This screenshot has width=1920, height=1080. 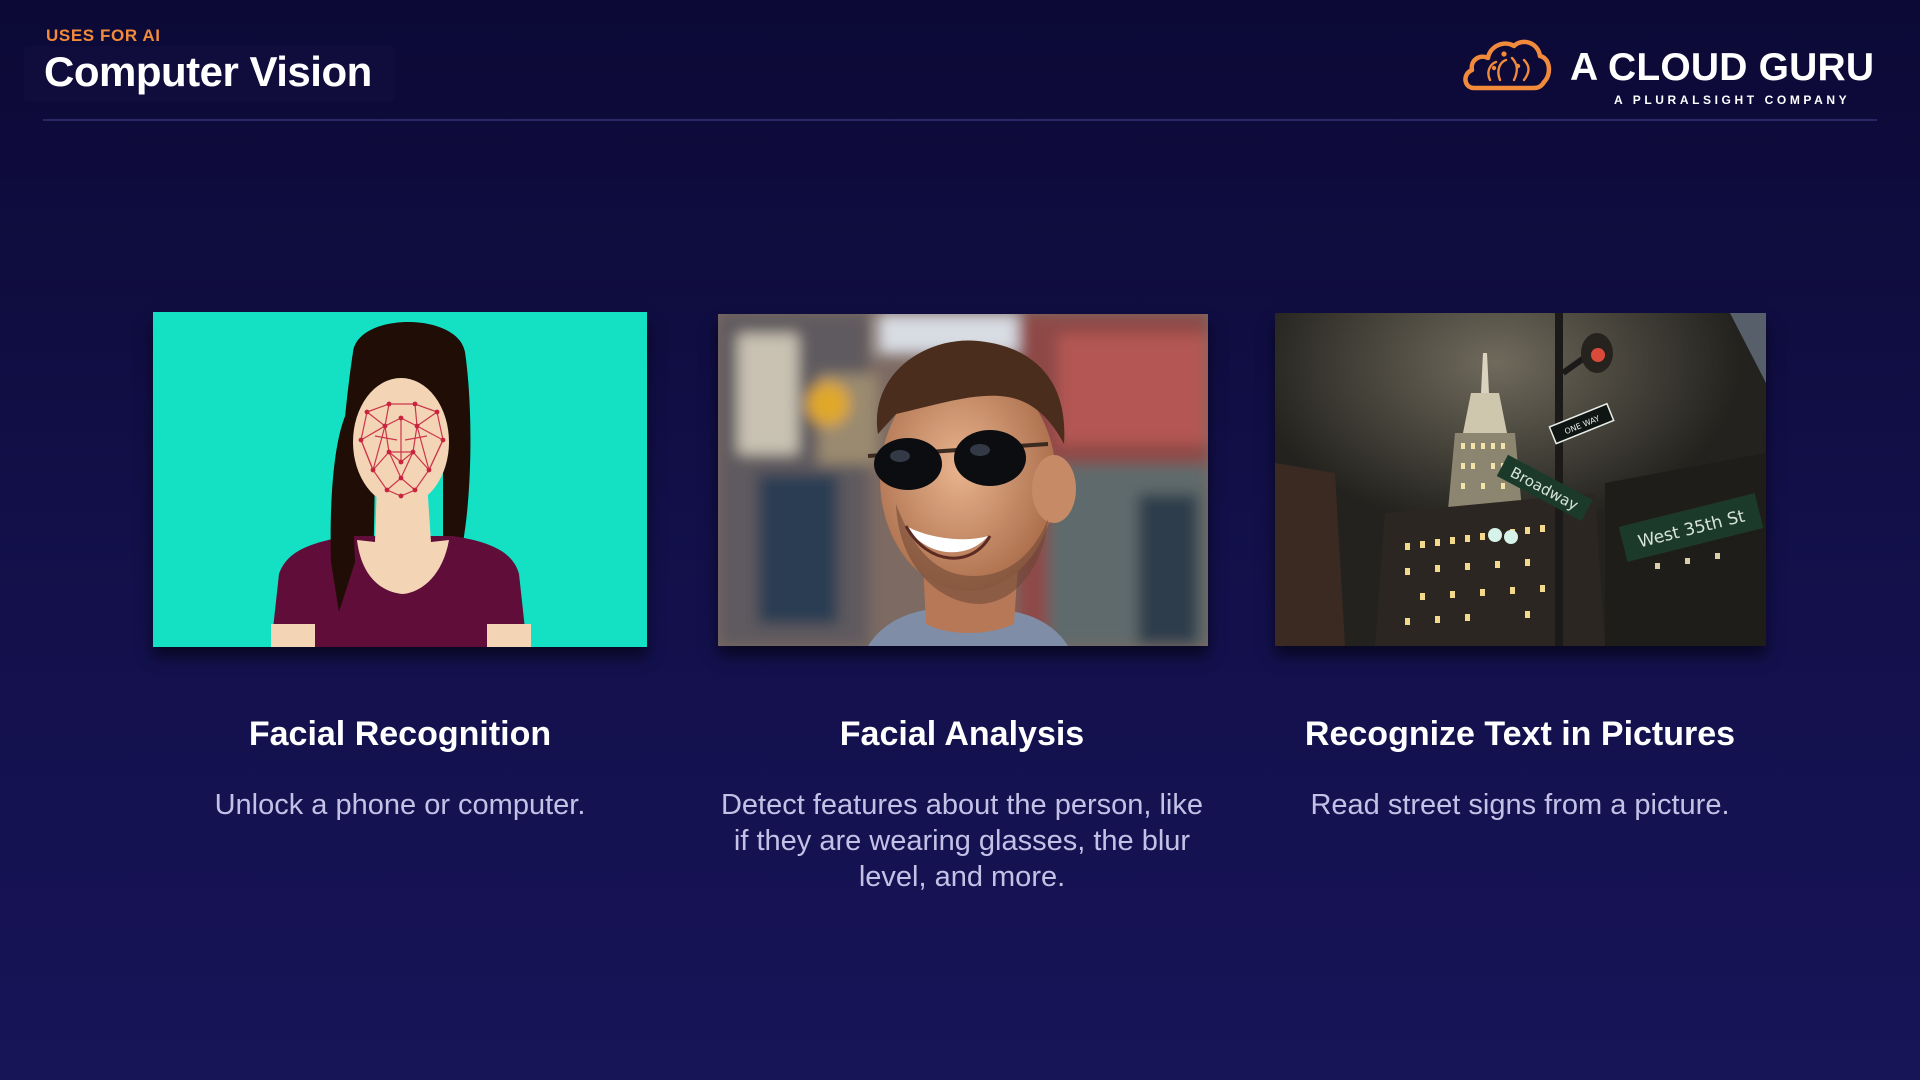 I want to click on page-title: Computer Vision, so click(x=209, y=74).